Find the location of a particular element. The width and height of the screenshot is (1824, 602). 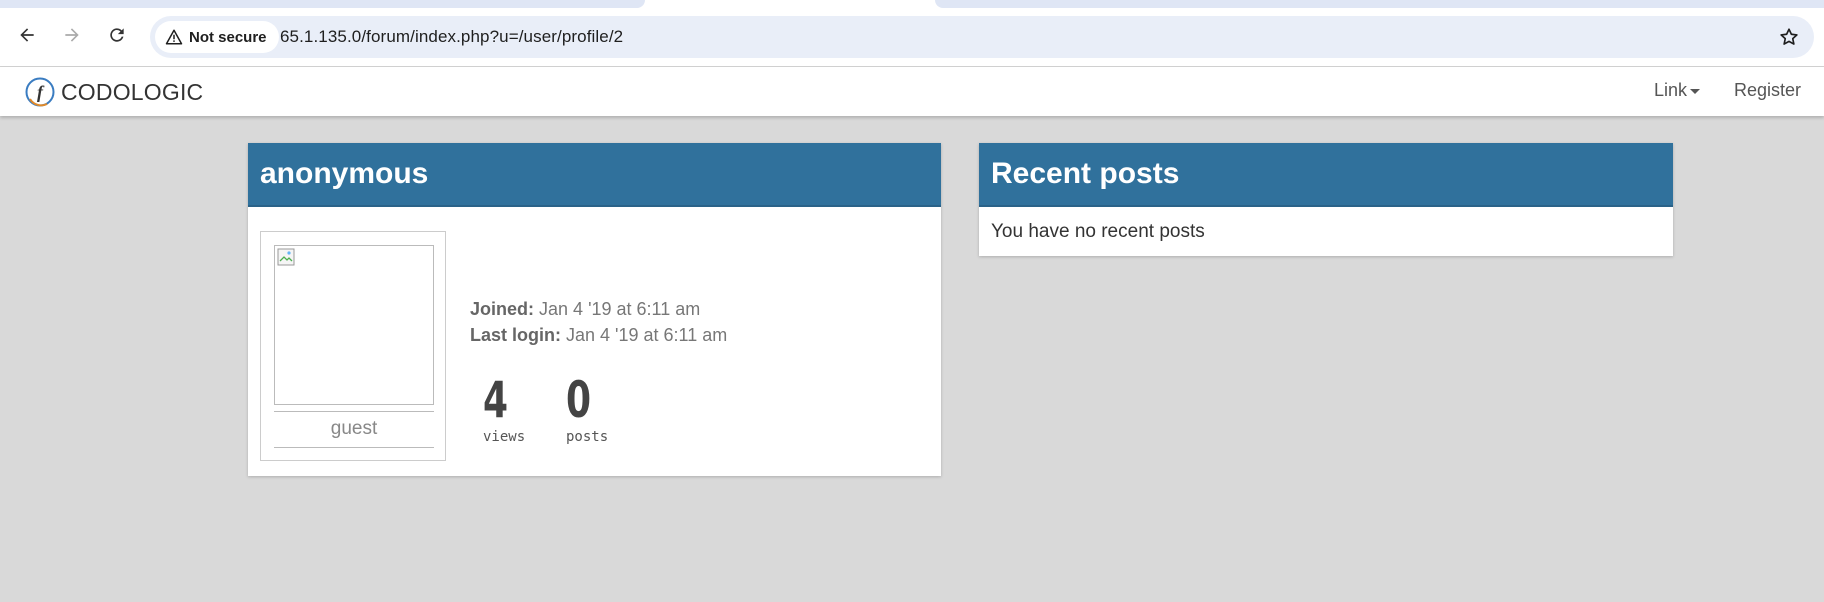

recent-posts-title: Recent posts is located at coordinates (1326, 175).